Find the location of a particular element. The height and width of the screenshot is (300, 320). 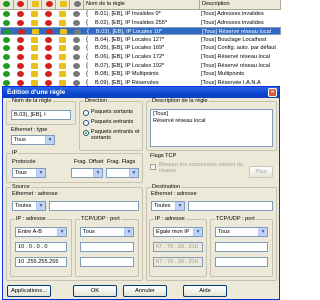

col-desc-header: Description is located at coordinates (240, 4).